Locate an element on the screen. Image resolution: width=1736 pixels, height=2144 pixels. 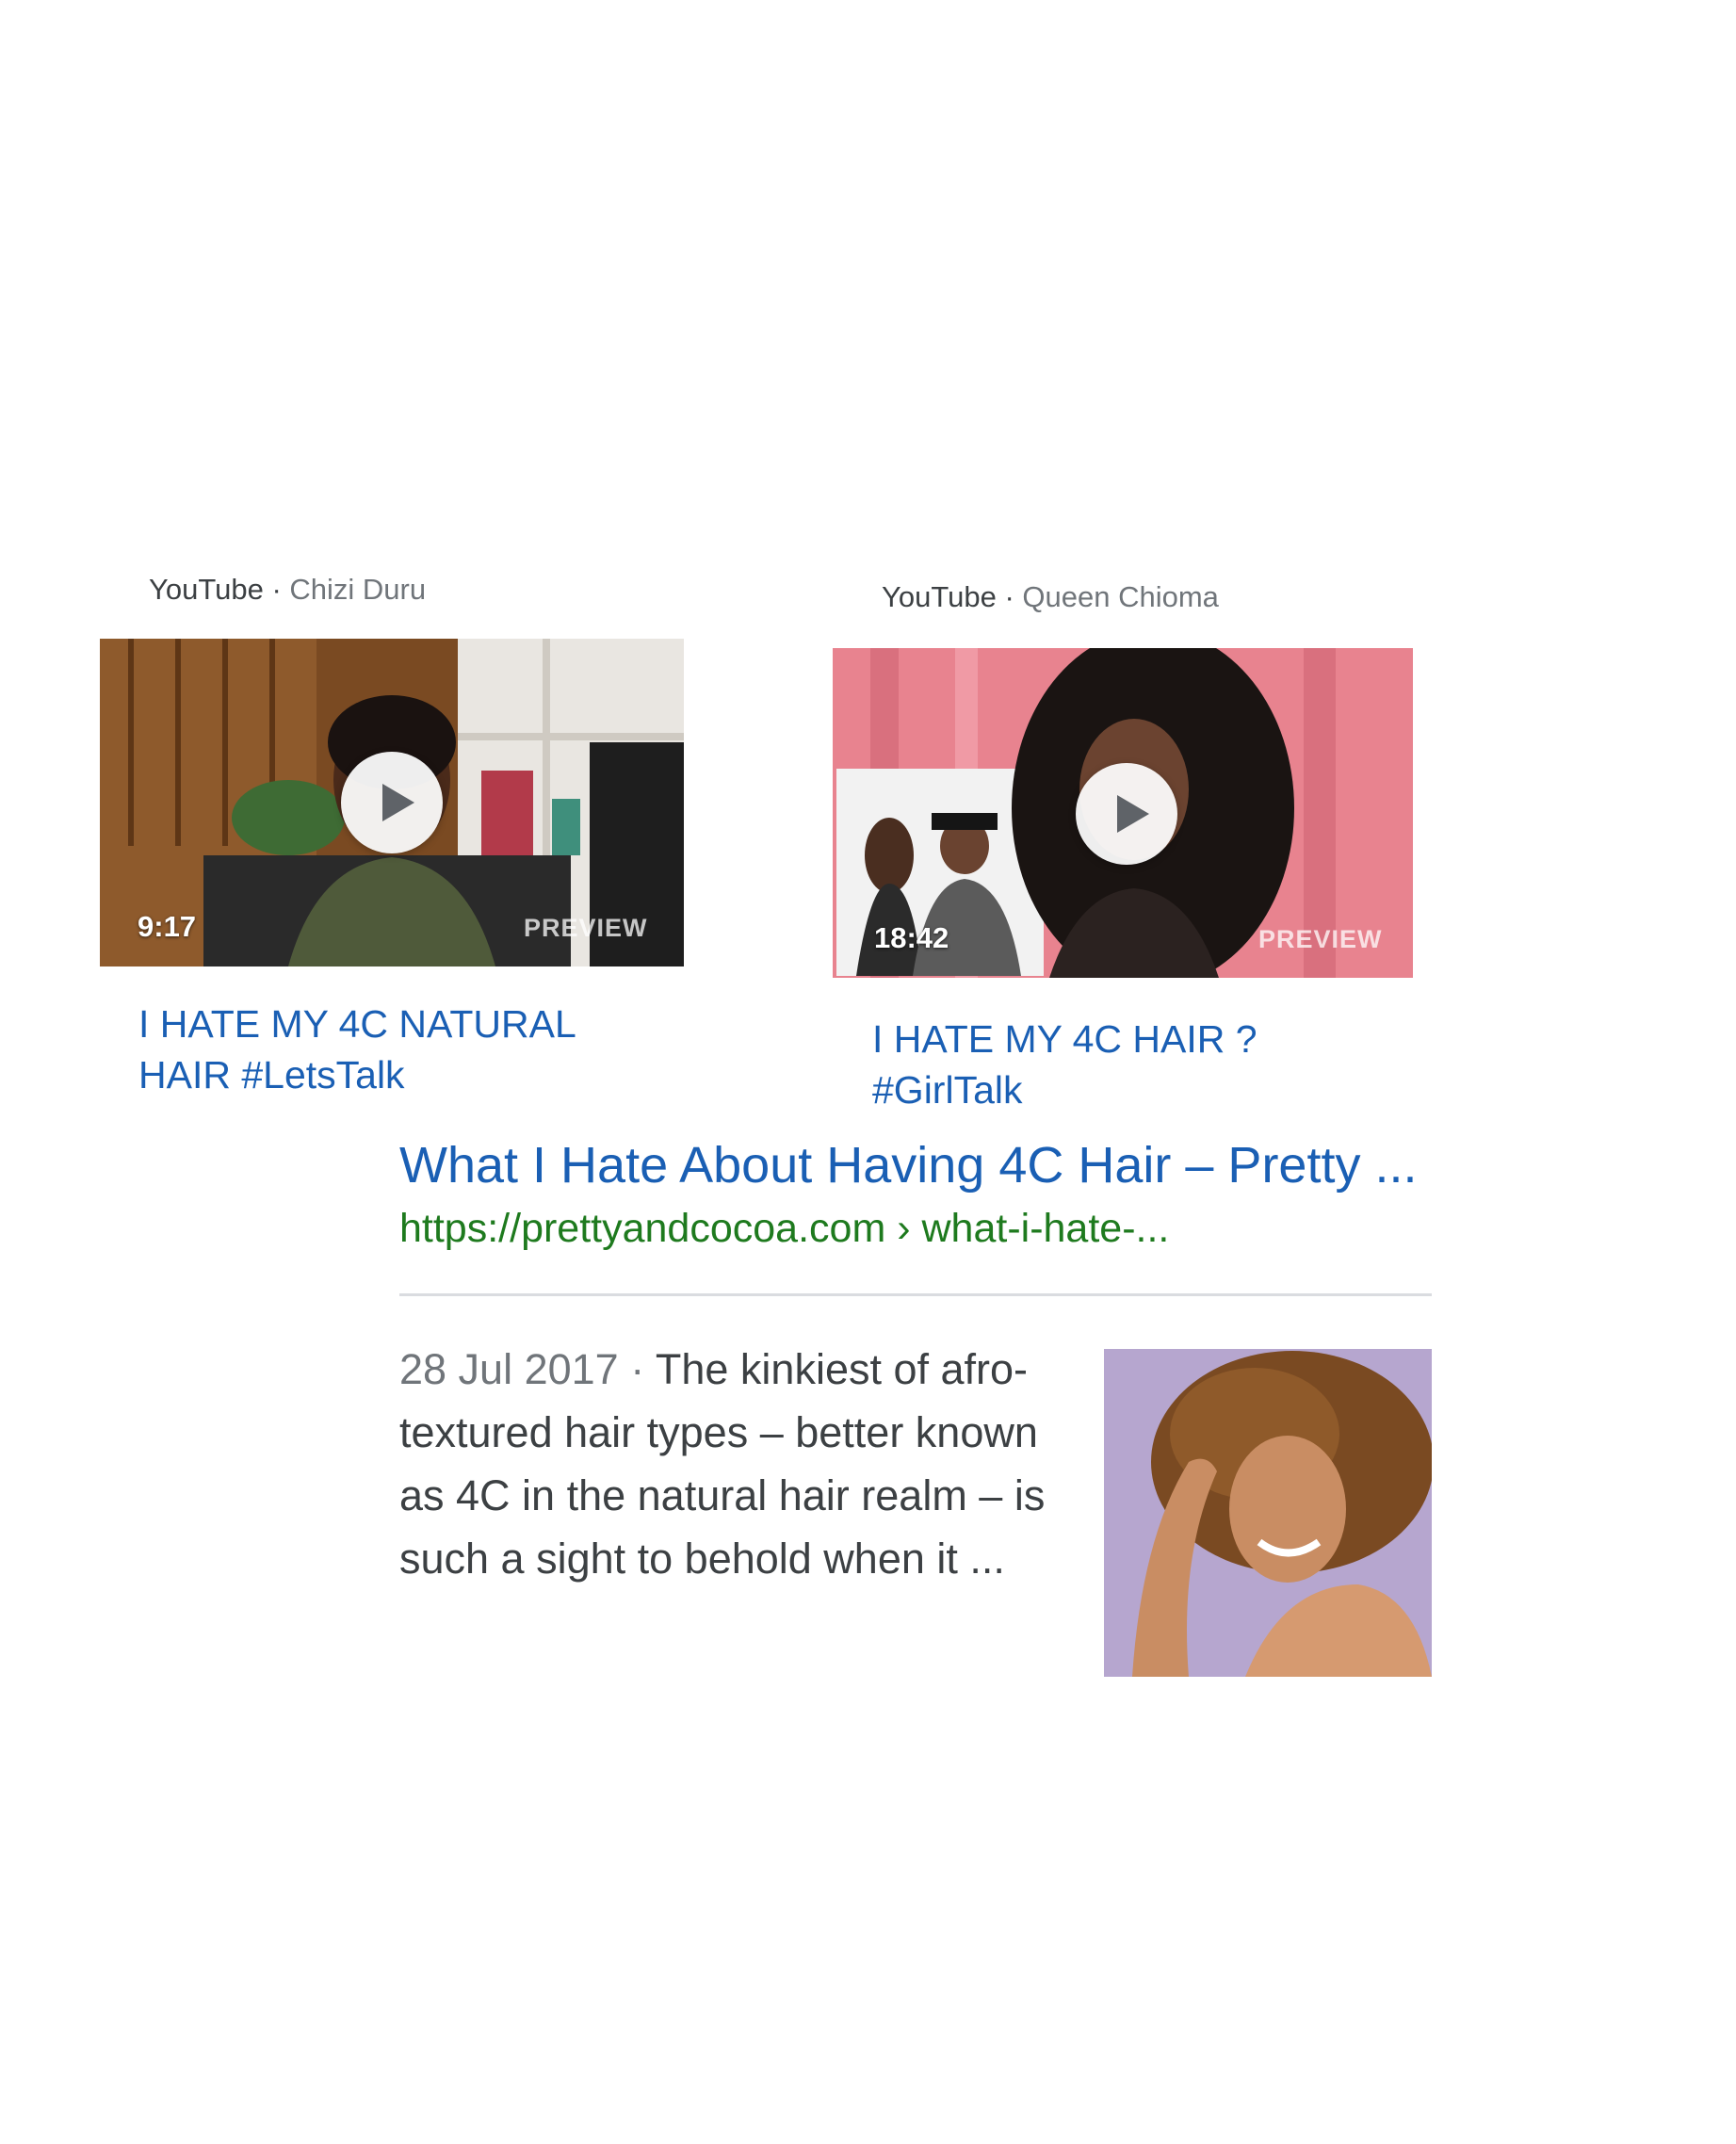
video-1-thumbnail: 9:17 PREVIEW is located at coordinates (392, 802).